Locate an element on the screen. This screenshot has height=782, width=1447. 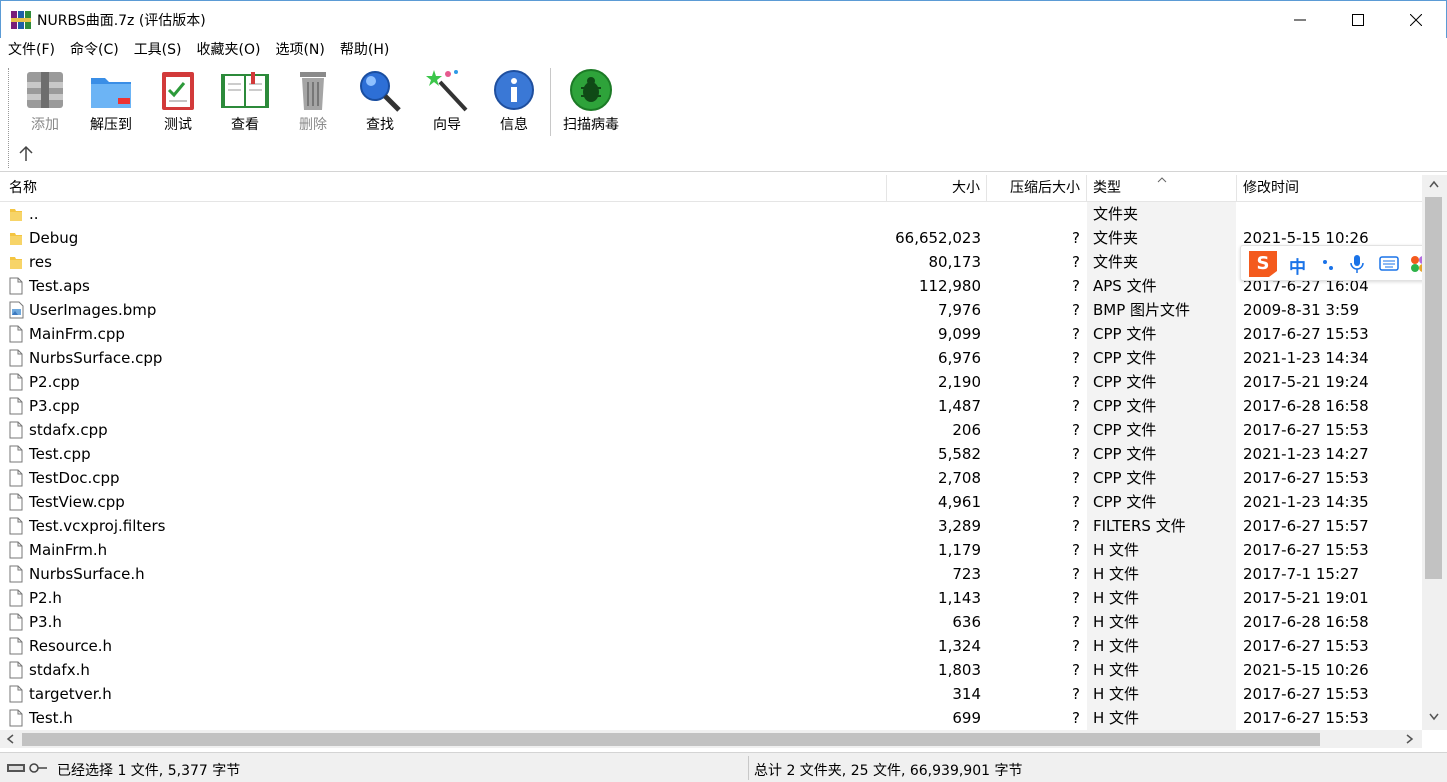
sogou-logo-icon: S is located at coordinates (1263, 263).